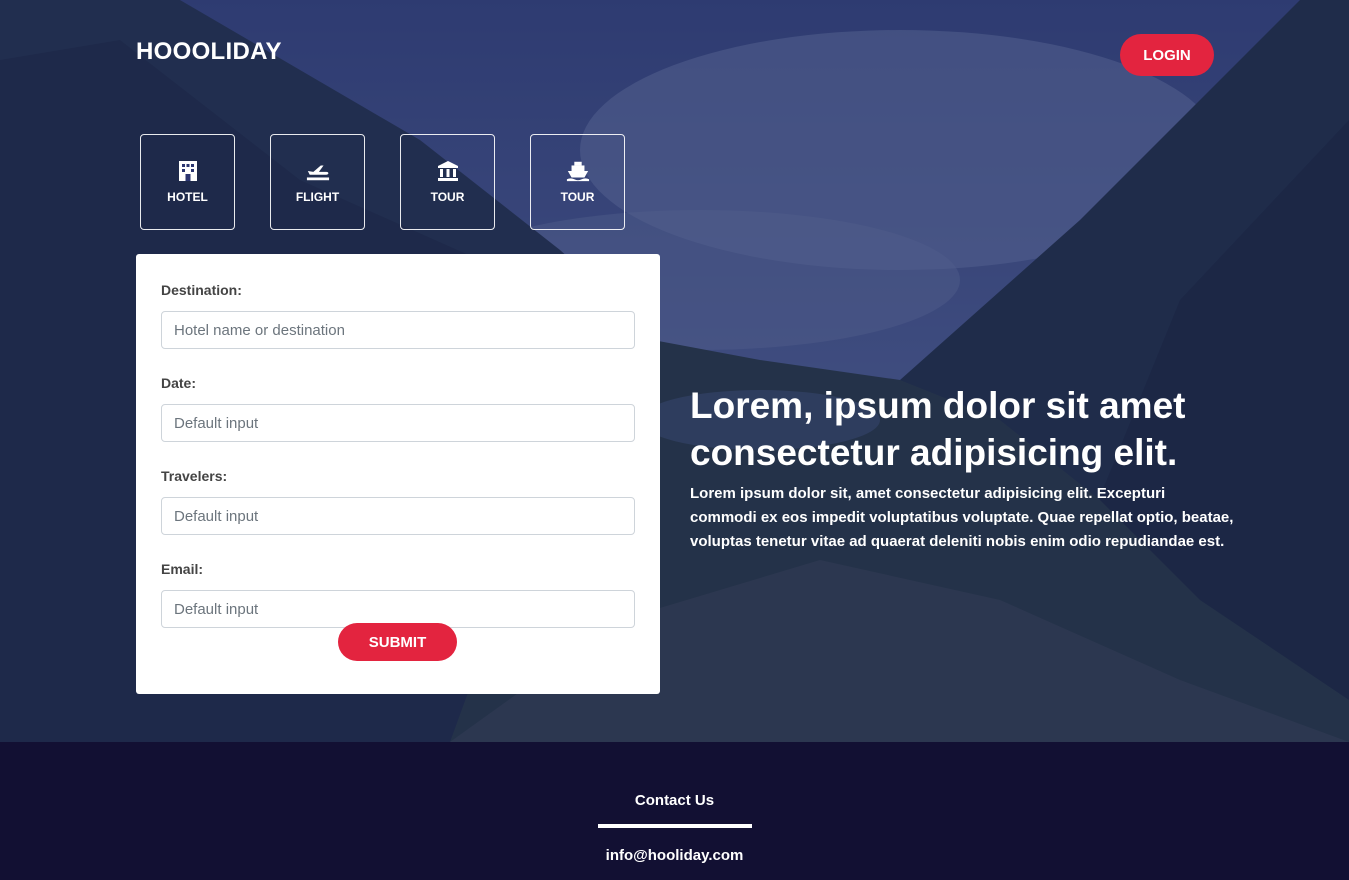 This screenshot has height=880, width=1349. What do you see at coordinates (318, 171) in the screenshot?
I see `plane-icon` at bounding box center [318, 171].